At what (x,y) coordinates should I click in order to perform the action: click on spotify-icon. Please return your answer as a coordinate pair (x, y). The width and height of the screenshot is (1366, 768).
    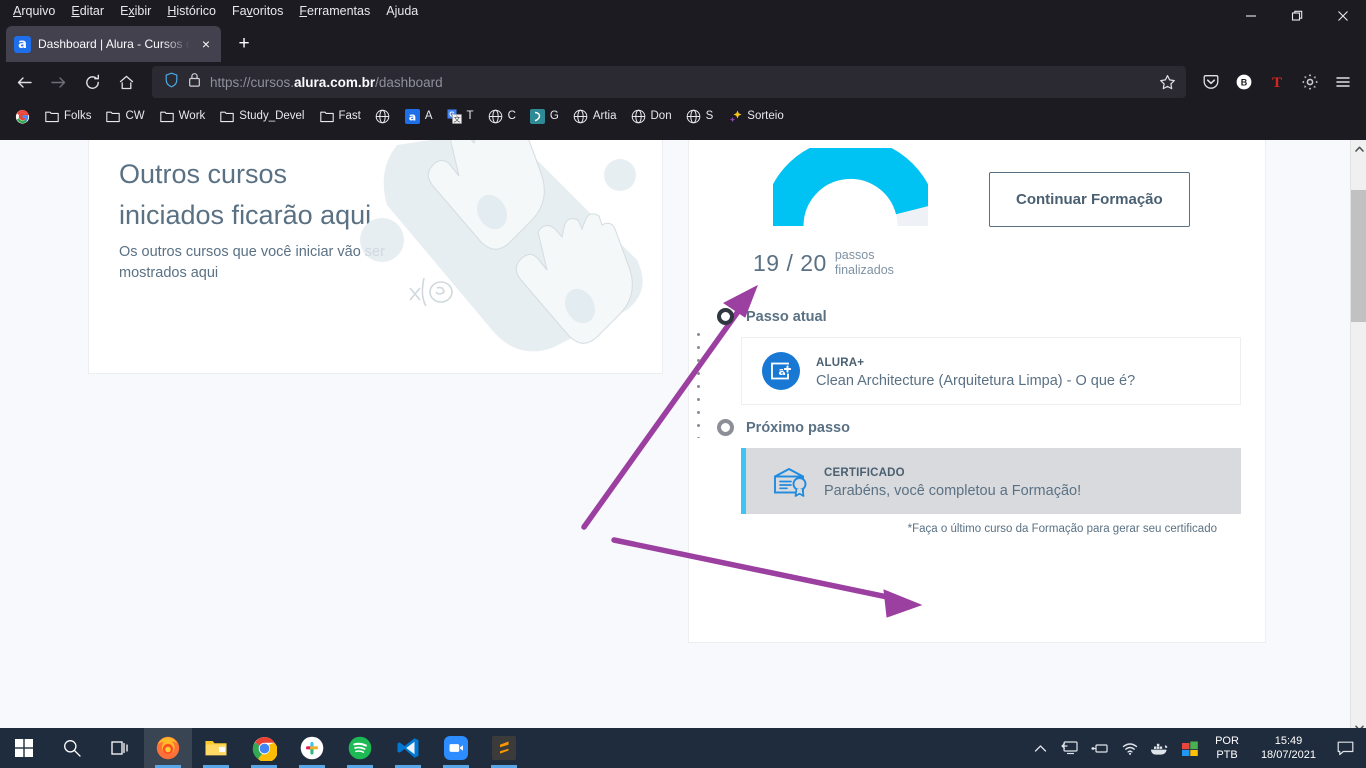
    Looking at the image, I should click on (360, 748).